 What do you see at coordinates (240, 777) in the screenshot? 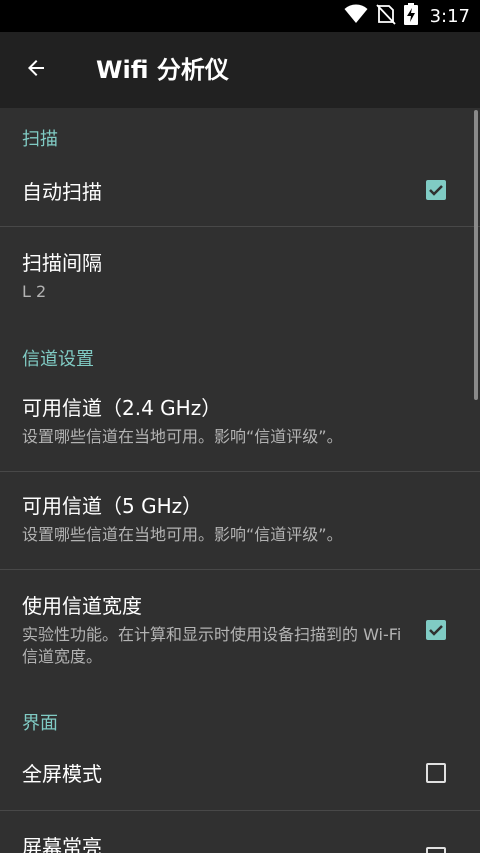
I see `pref-fullscreen: 全屏模式` at bounding box center [240, 777].